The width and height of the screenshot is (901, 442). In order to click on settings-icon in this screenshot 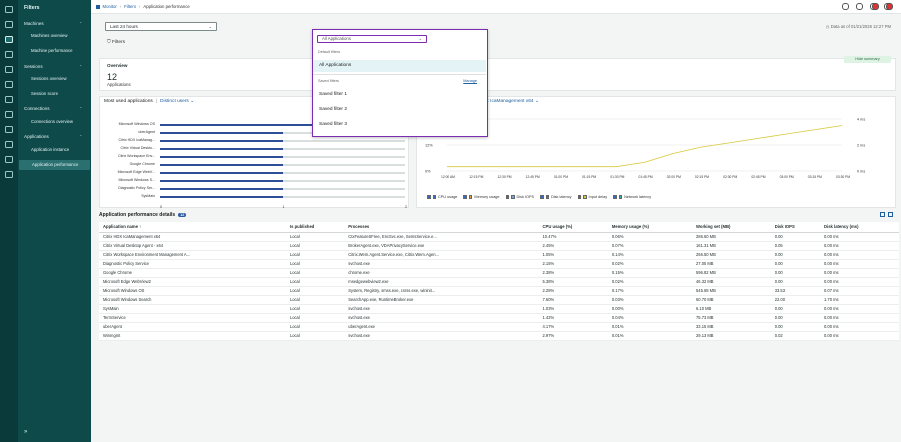, I will do `click(9, 54)`.